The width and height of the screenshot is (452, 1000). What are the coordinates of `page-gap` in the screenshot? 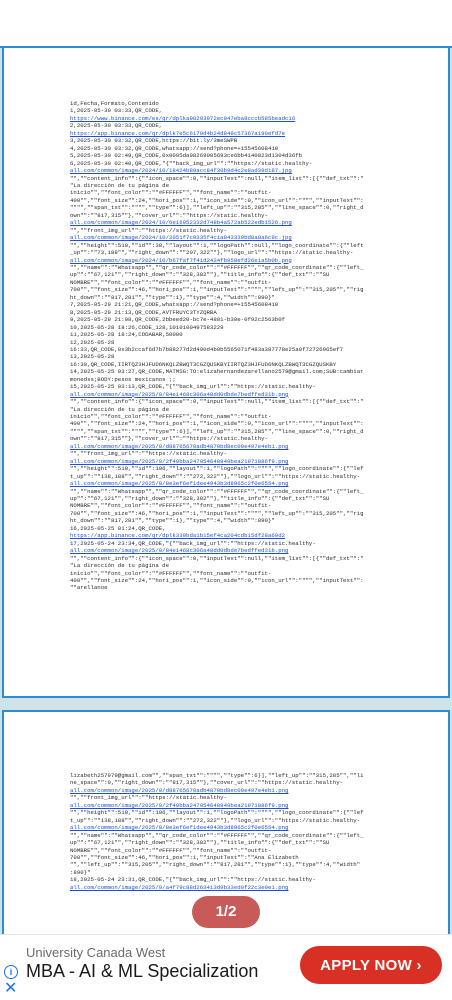 It's located at (226, 704).